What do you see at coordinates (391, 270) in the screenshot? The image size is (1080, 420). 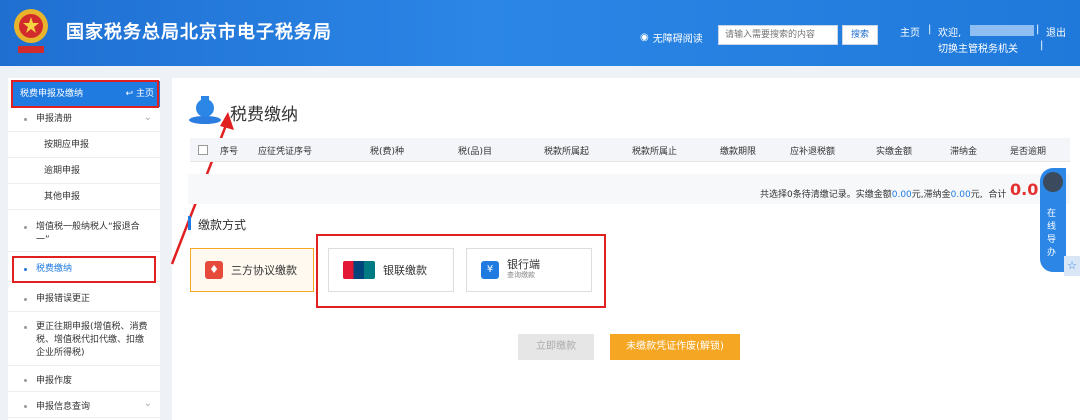 I see `method-unionpay: 银联缴款` at bounding box center [391, 270].